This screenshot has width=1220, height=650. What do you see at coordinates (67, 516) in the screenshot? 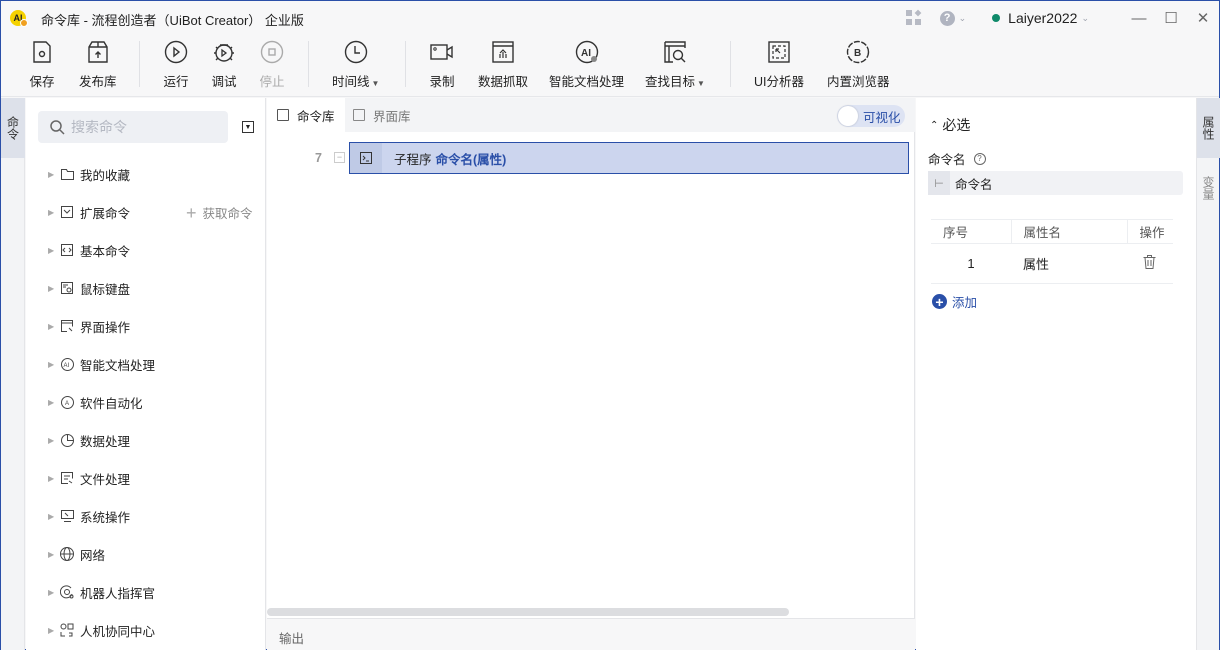
I see `monitor-icon` at bounding box center [67, 516].